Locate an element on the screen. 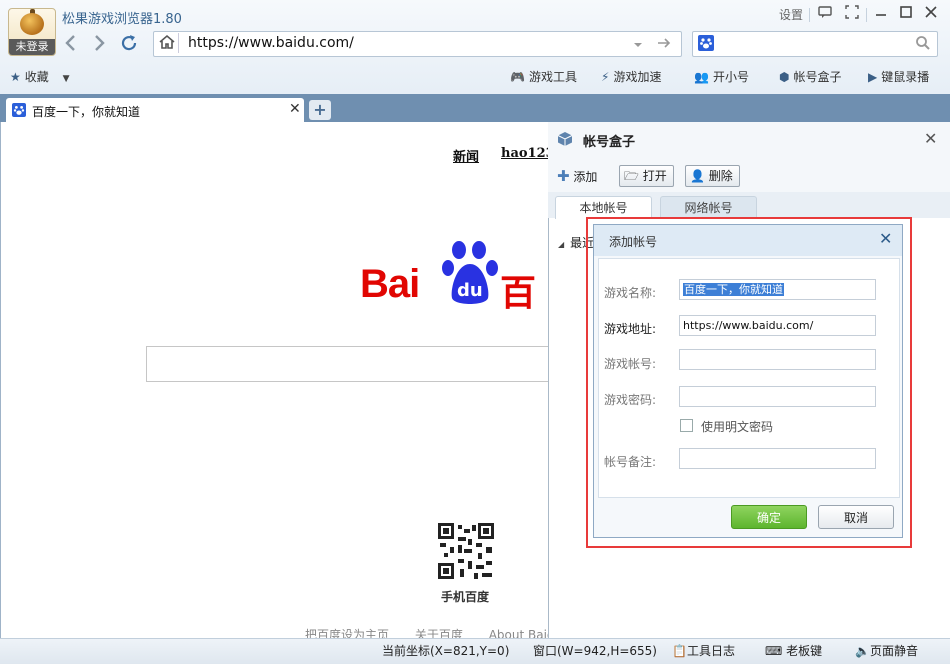 The width and height of the screenshot is (950, 664). logo-suffix: 百度 is located at coordinates (518, 291).